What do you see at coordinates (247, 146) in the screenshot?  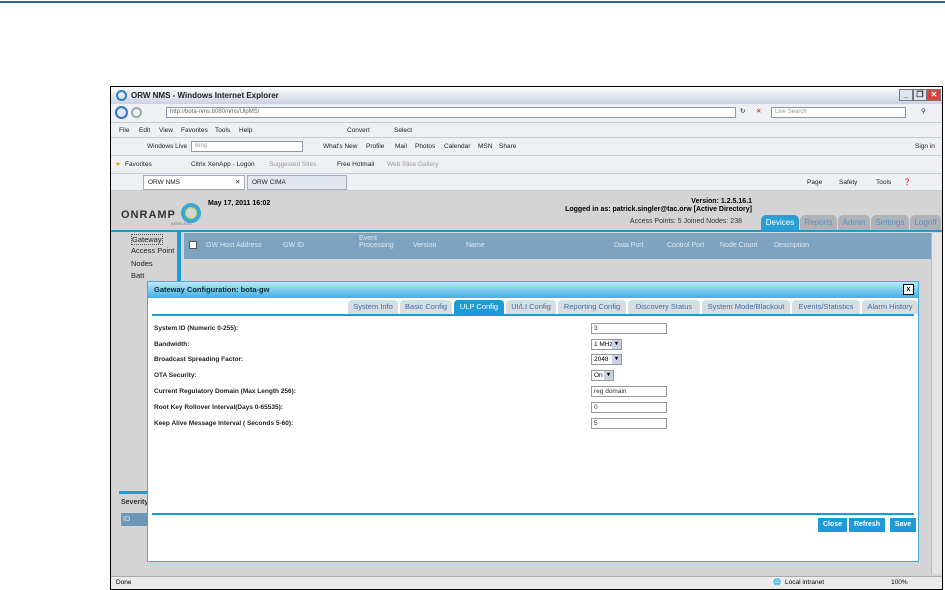 I see `bing-search-input: Bing` at bounding box center [247, 146].